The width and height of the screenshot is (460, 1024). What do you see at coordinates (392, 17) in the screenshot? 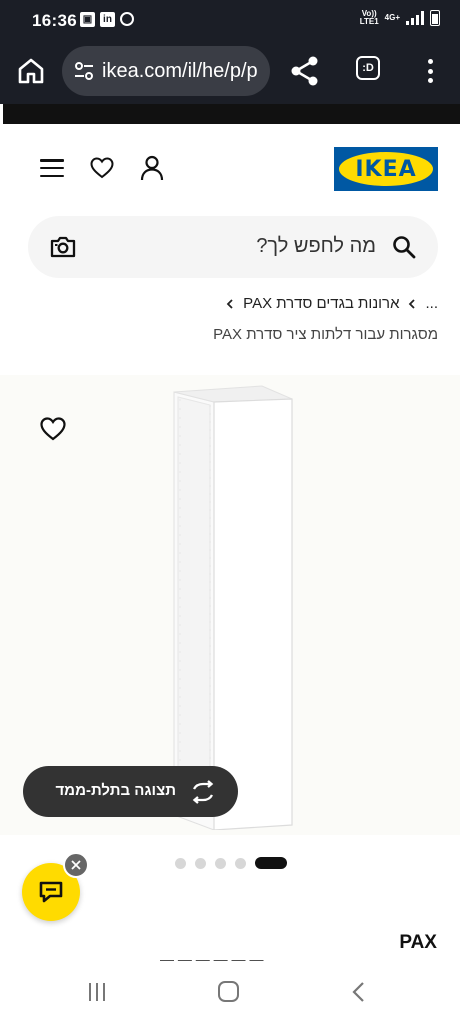
I see `network-type: 4G+` at bounding box center [392, 17].